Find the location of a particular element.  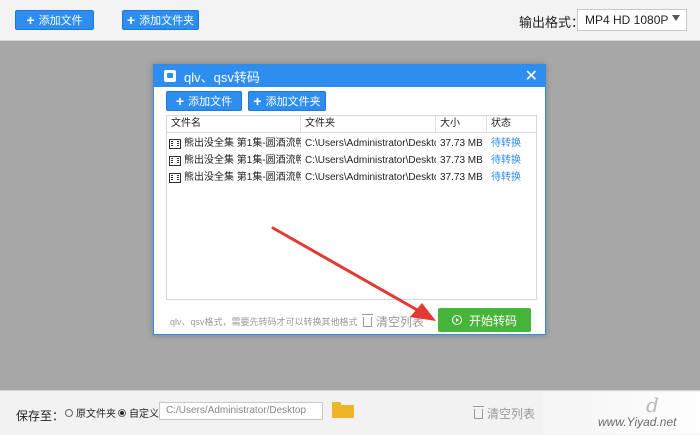

radio-icon is located at coordinates (69, 412).